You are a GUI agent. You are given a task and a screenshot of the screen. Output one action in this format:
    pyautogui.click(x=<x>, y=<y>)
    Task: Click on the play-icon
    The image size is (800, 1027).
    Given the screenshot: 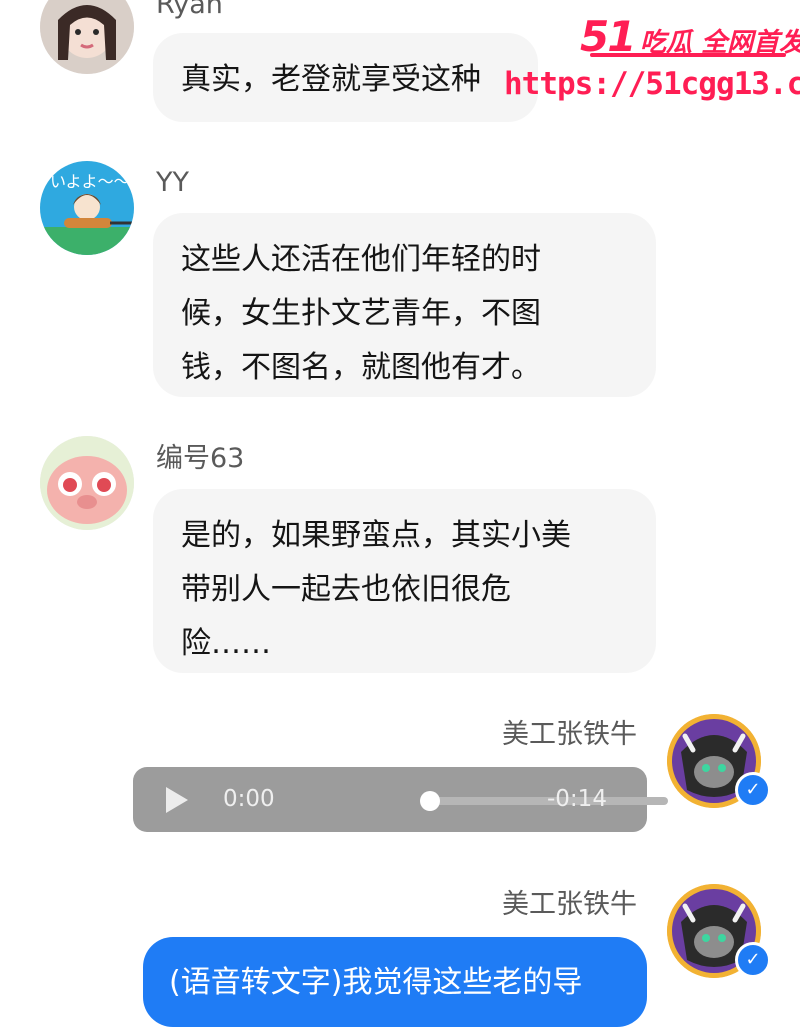 What is the action you would take?
    pyautogui.click(x=177, y=800)
    